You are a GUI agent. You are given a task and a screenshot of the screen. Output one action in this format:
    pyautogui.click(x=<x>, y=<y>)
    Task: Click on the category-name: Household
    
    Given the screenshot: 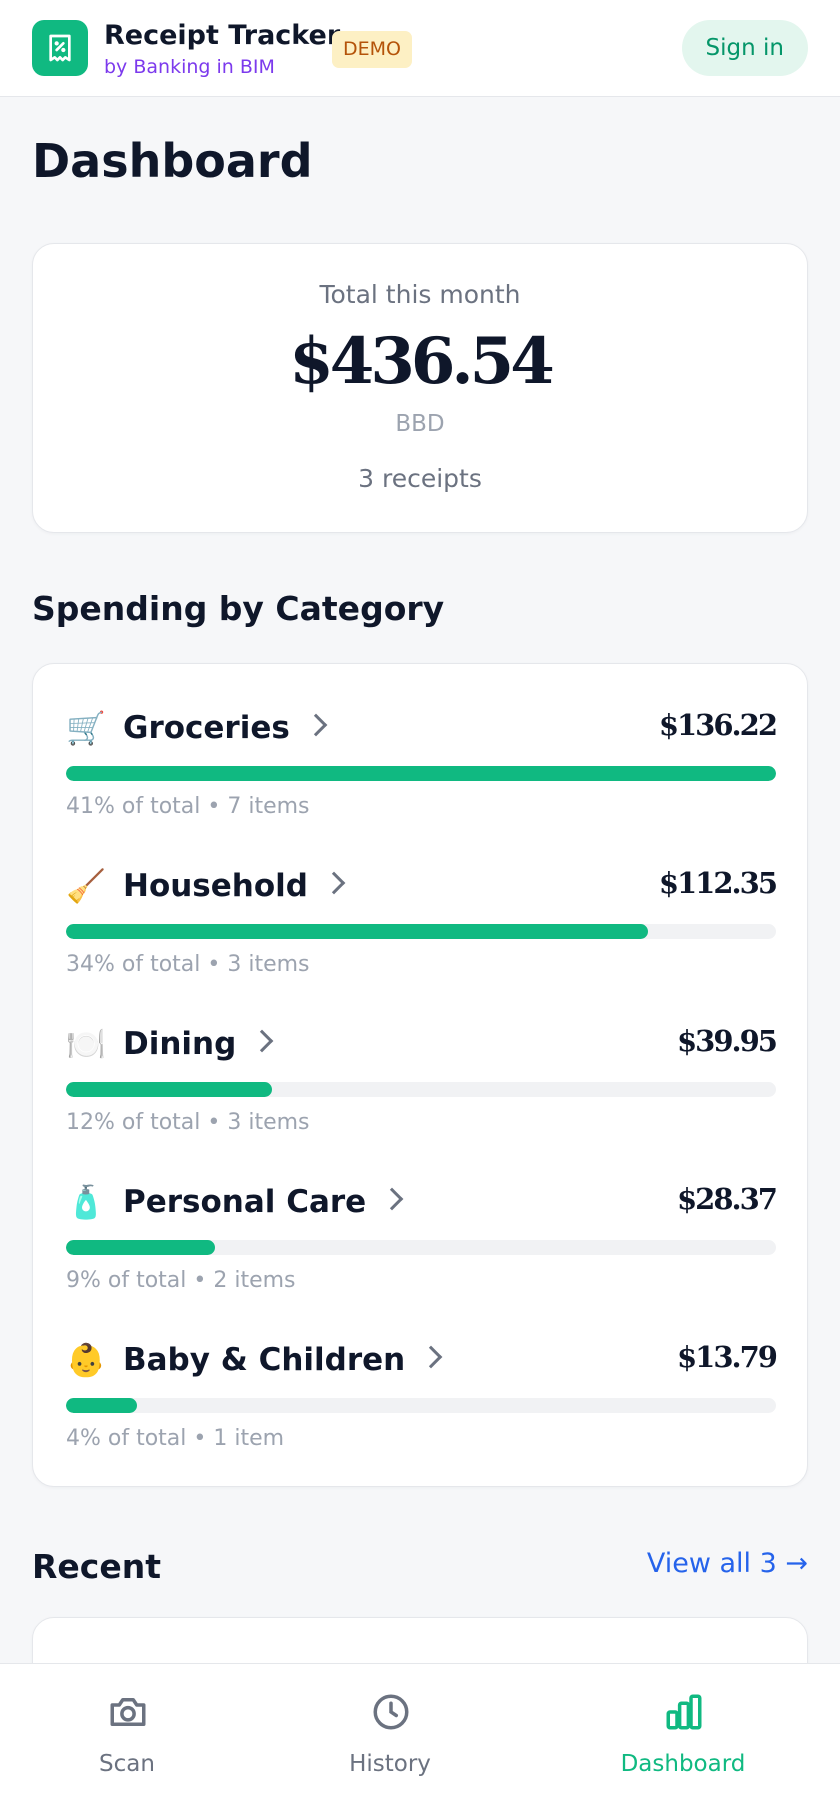 What is the action you would take?
    pyautogui.click(x=234, y=886)
    